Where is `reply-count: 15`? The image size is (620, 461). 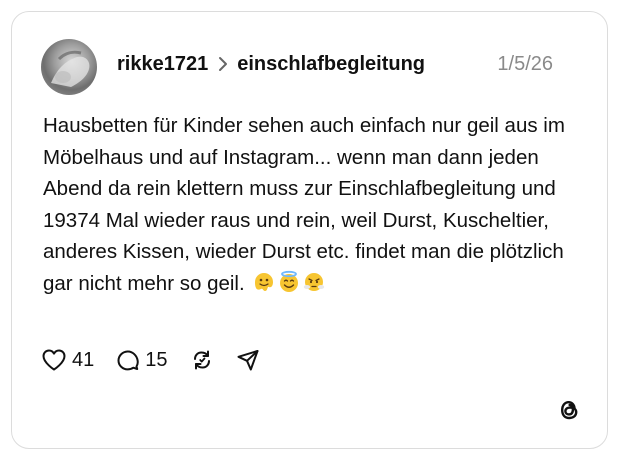 reply-count: 15 is located at coordinates (156, 359).